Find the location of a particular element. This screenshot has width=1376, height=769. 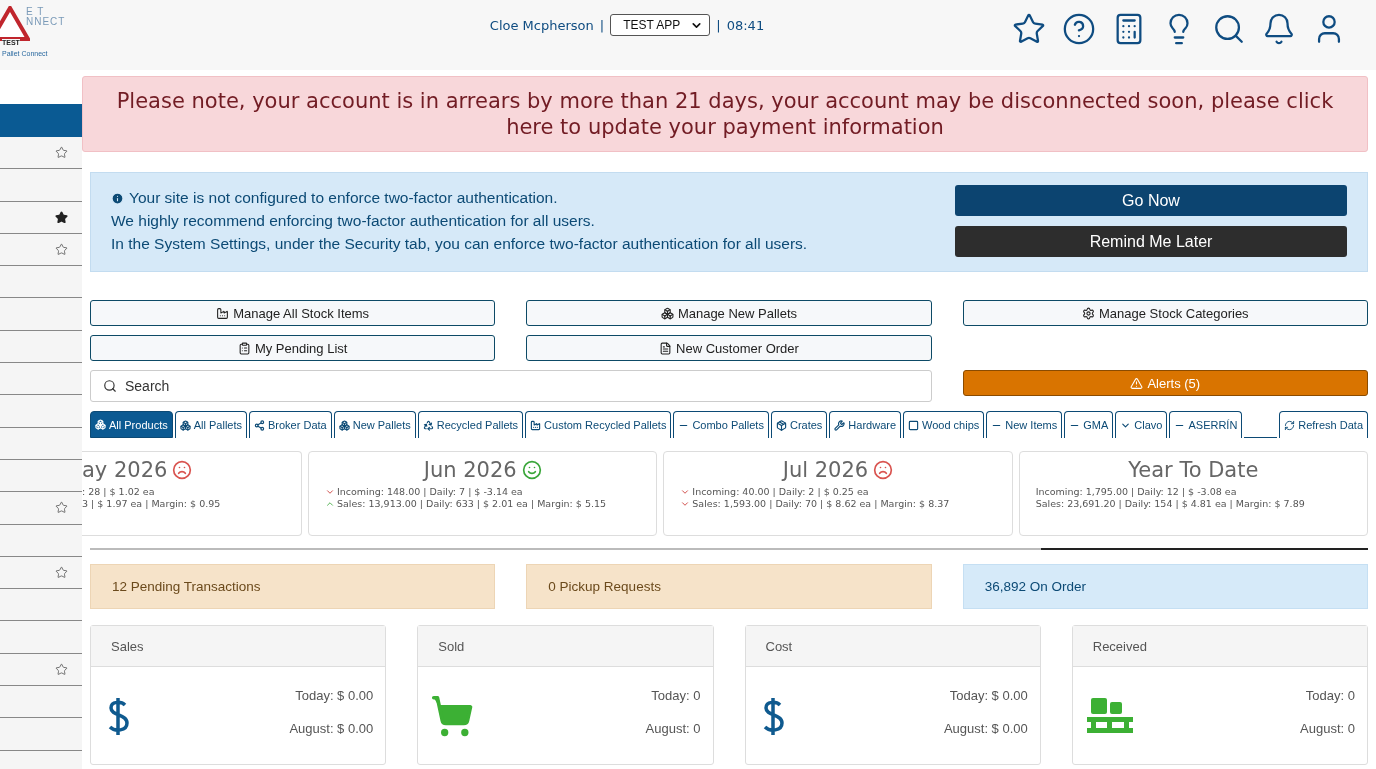

status-box: 36,892 On Order is located at coordinates (1165, 586).